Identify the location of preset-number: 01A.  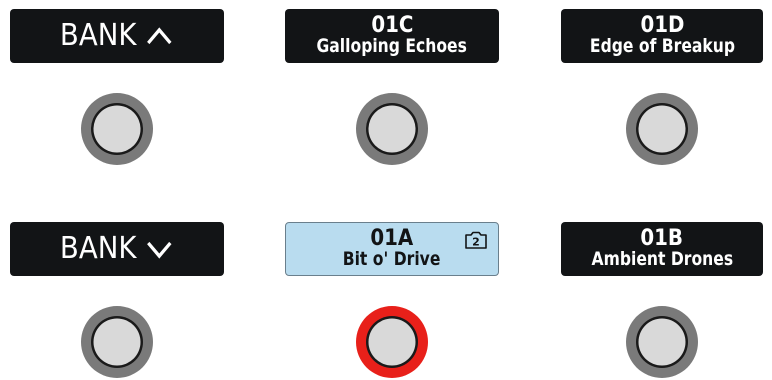
(392, 239).